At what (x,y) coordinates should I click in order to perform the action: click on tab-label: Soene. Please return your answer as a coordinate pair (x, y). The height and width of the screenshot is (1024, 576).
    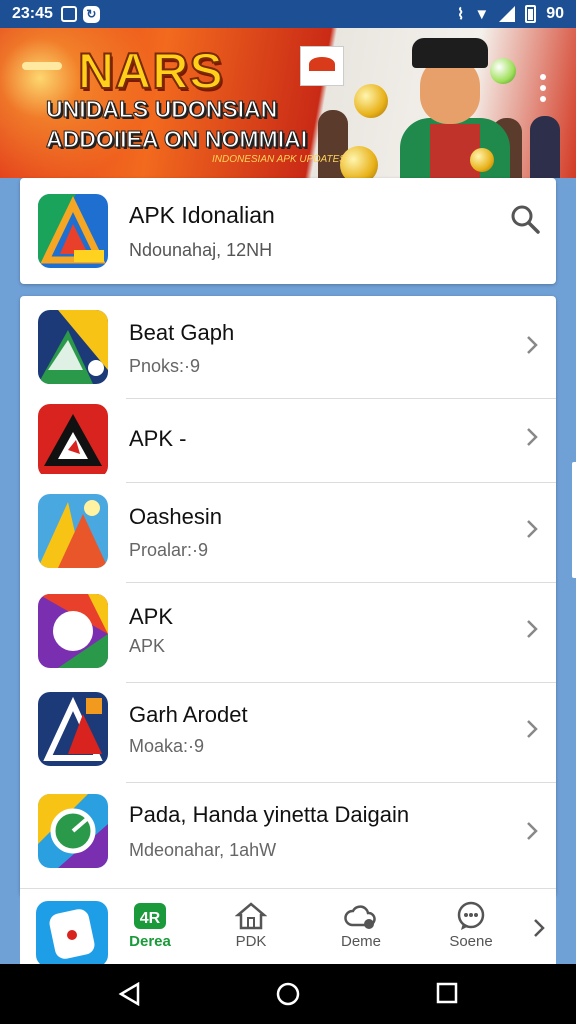
    Looking at the image, I should click on (471, 941).